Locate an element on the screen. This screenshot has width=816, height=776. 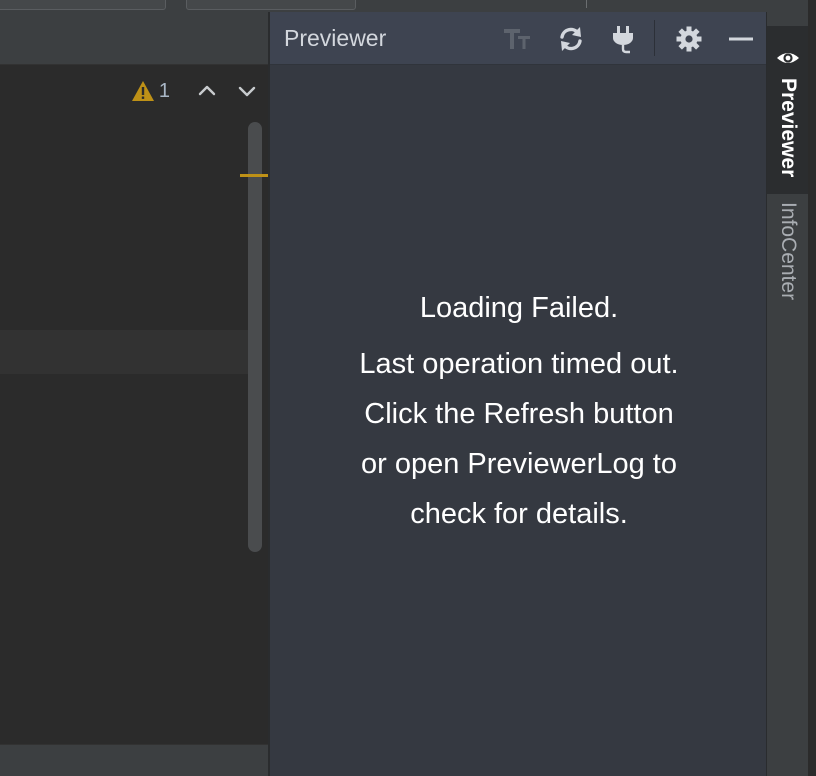
chevron-down-icon is located at coordinates (247, 91).